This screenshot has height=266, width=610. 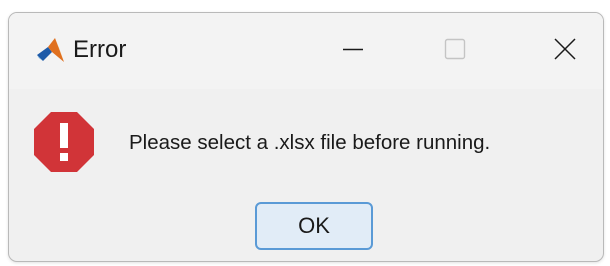 I want to click on ok-button: OK, so click(x=314, y=226).